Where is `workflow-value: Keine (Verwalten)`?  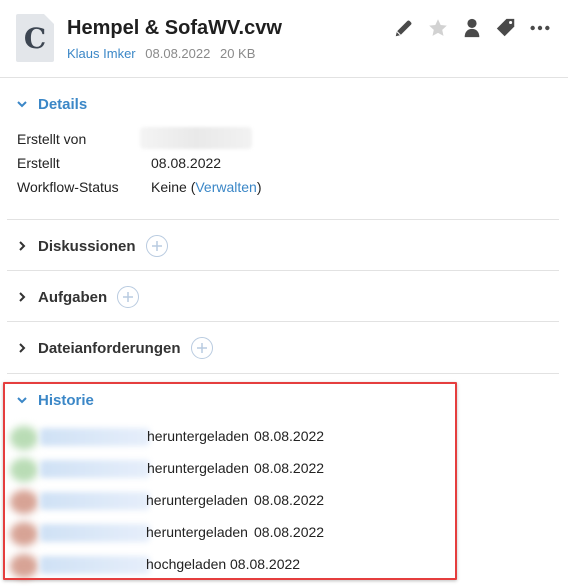
workflow-value: Keine (Verwalten) is located at coordinates (206, 187).